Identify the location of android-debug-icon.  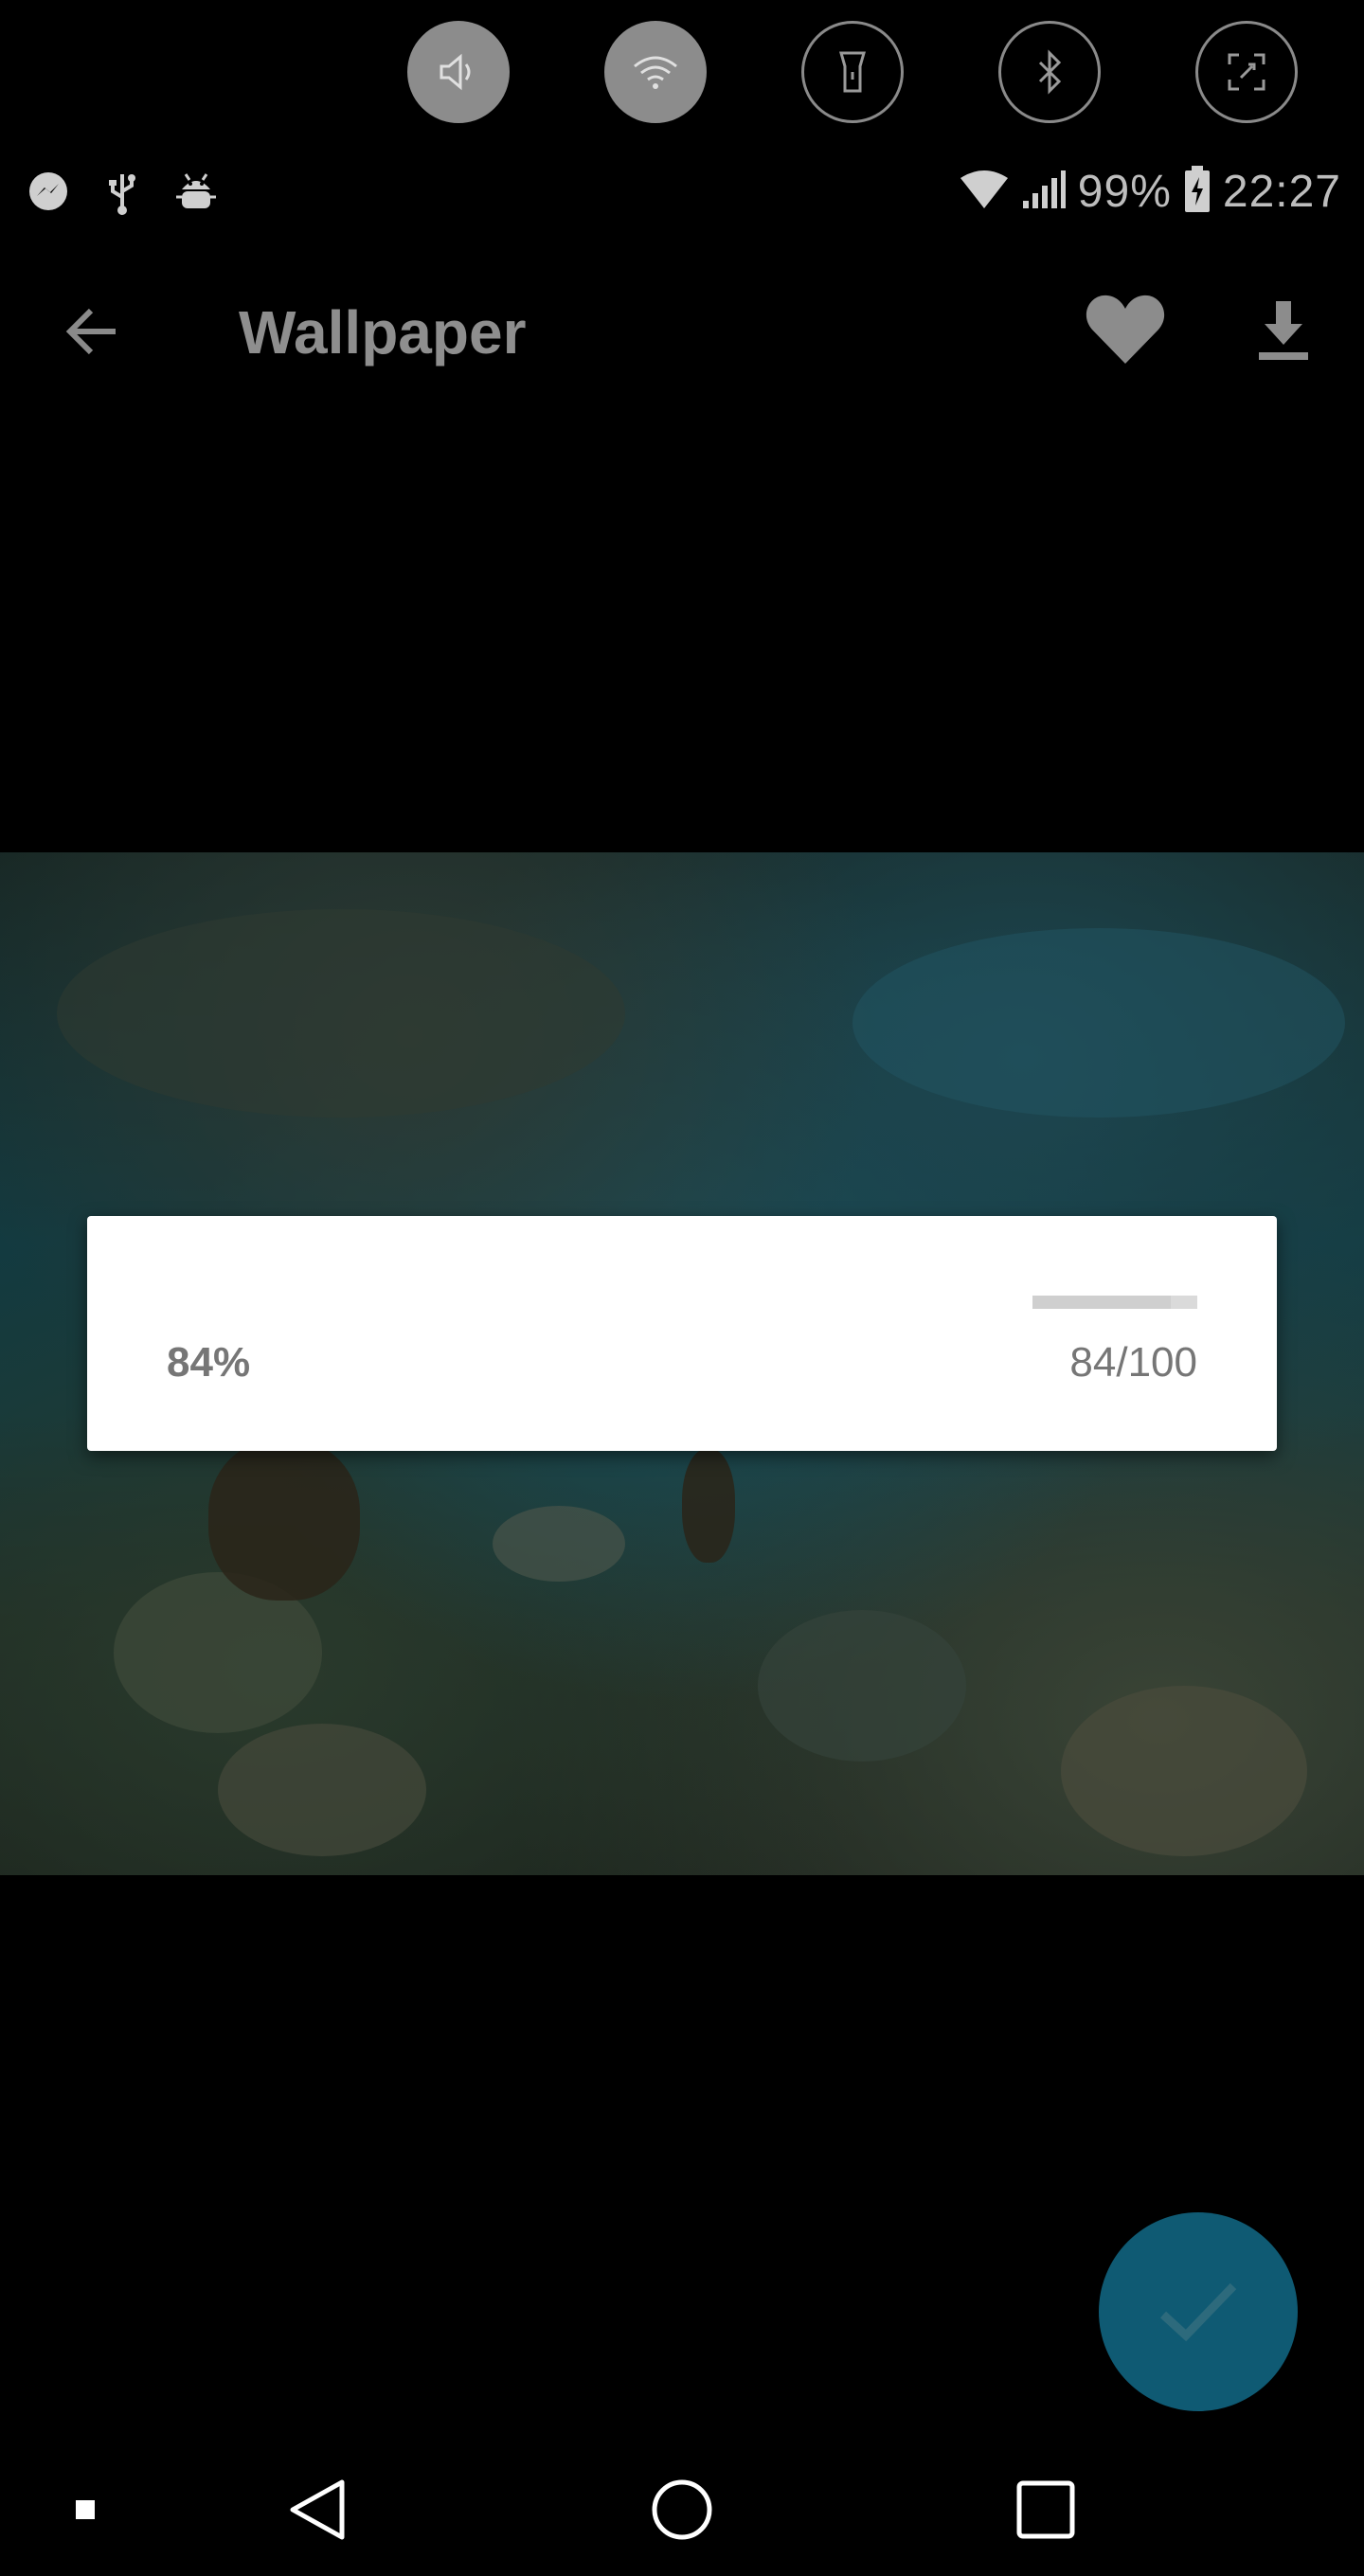
(196, 192).